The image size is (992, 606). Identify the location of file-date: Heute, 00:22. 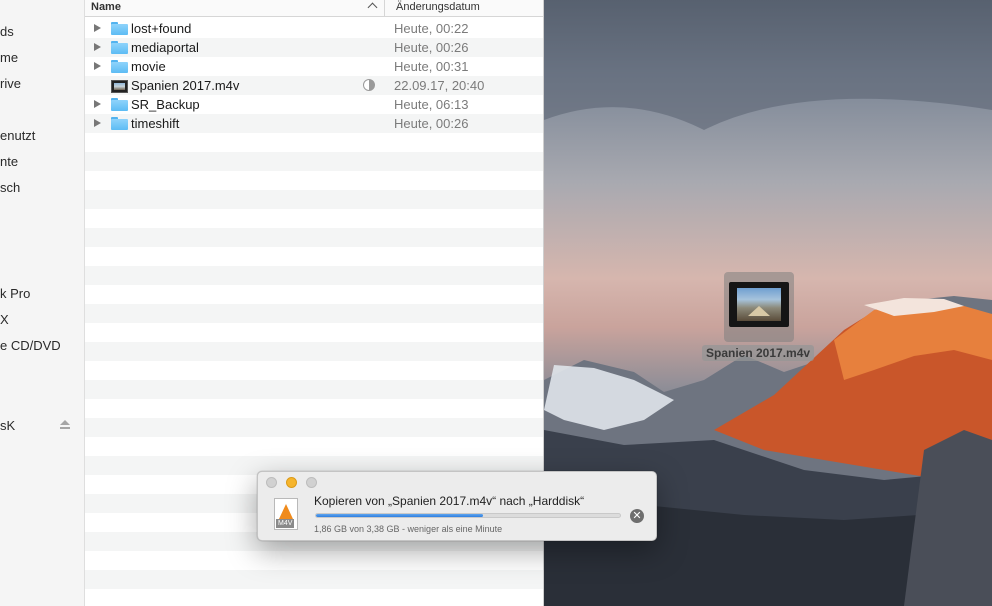
(431, 28).